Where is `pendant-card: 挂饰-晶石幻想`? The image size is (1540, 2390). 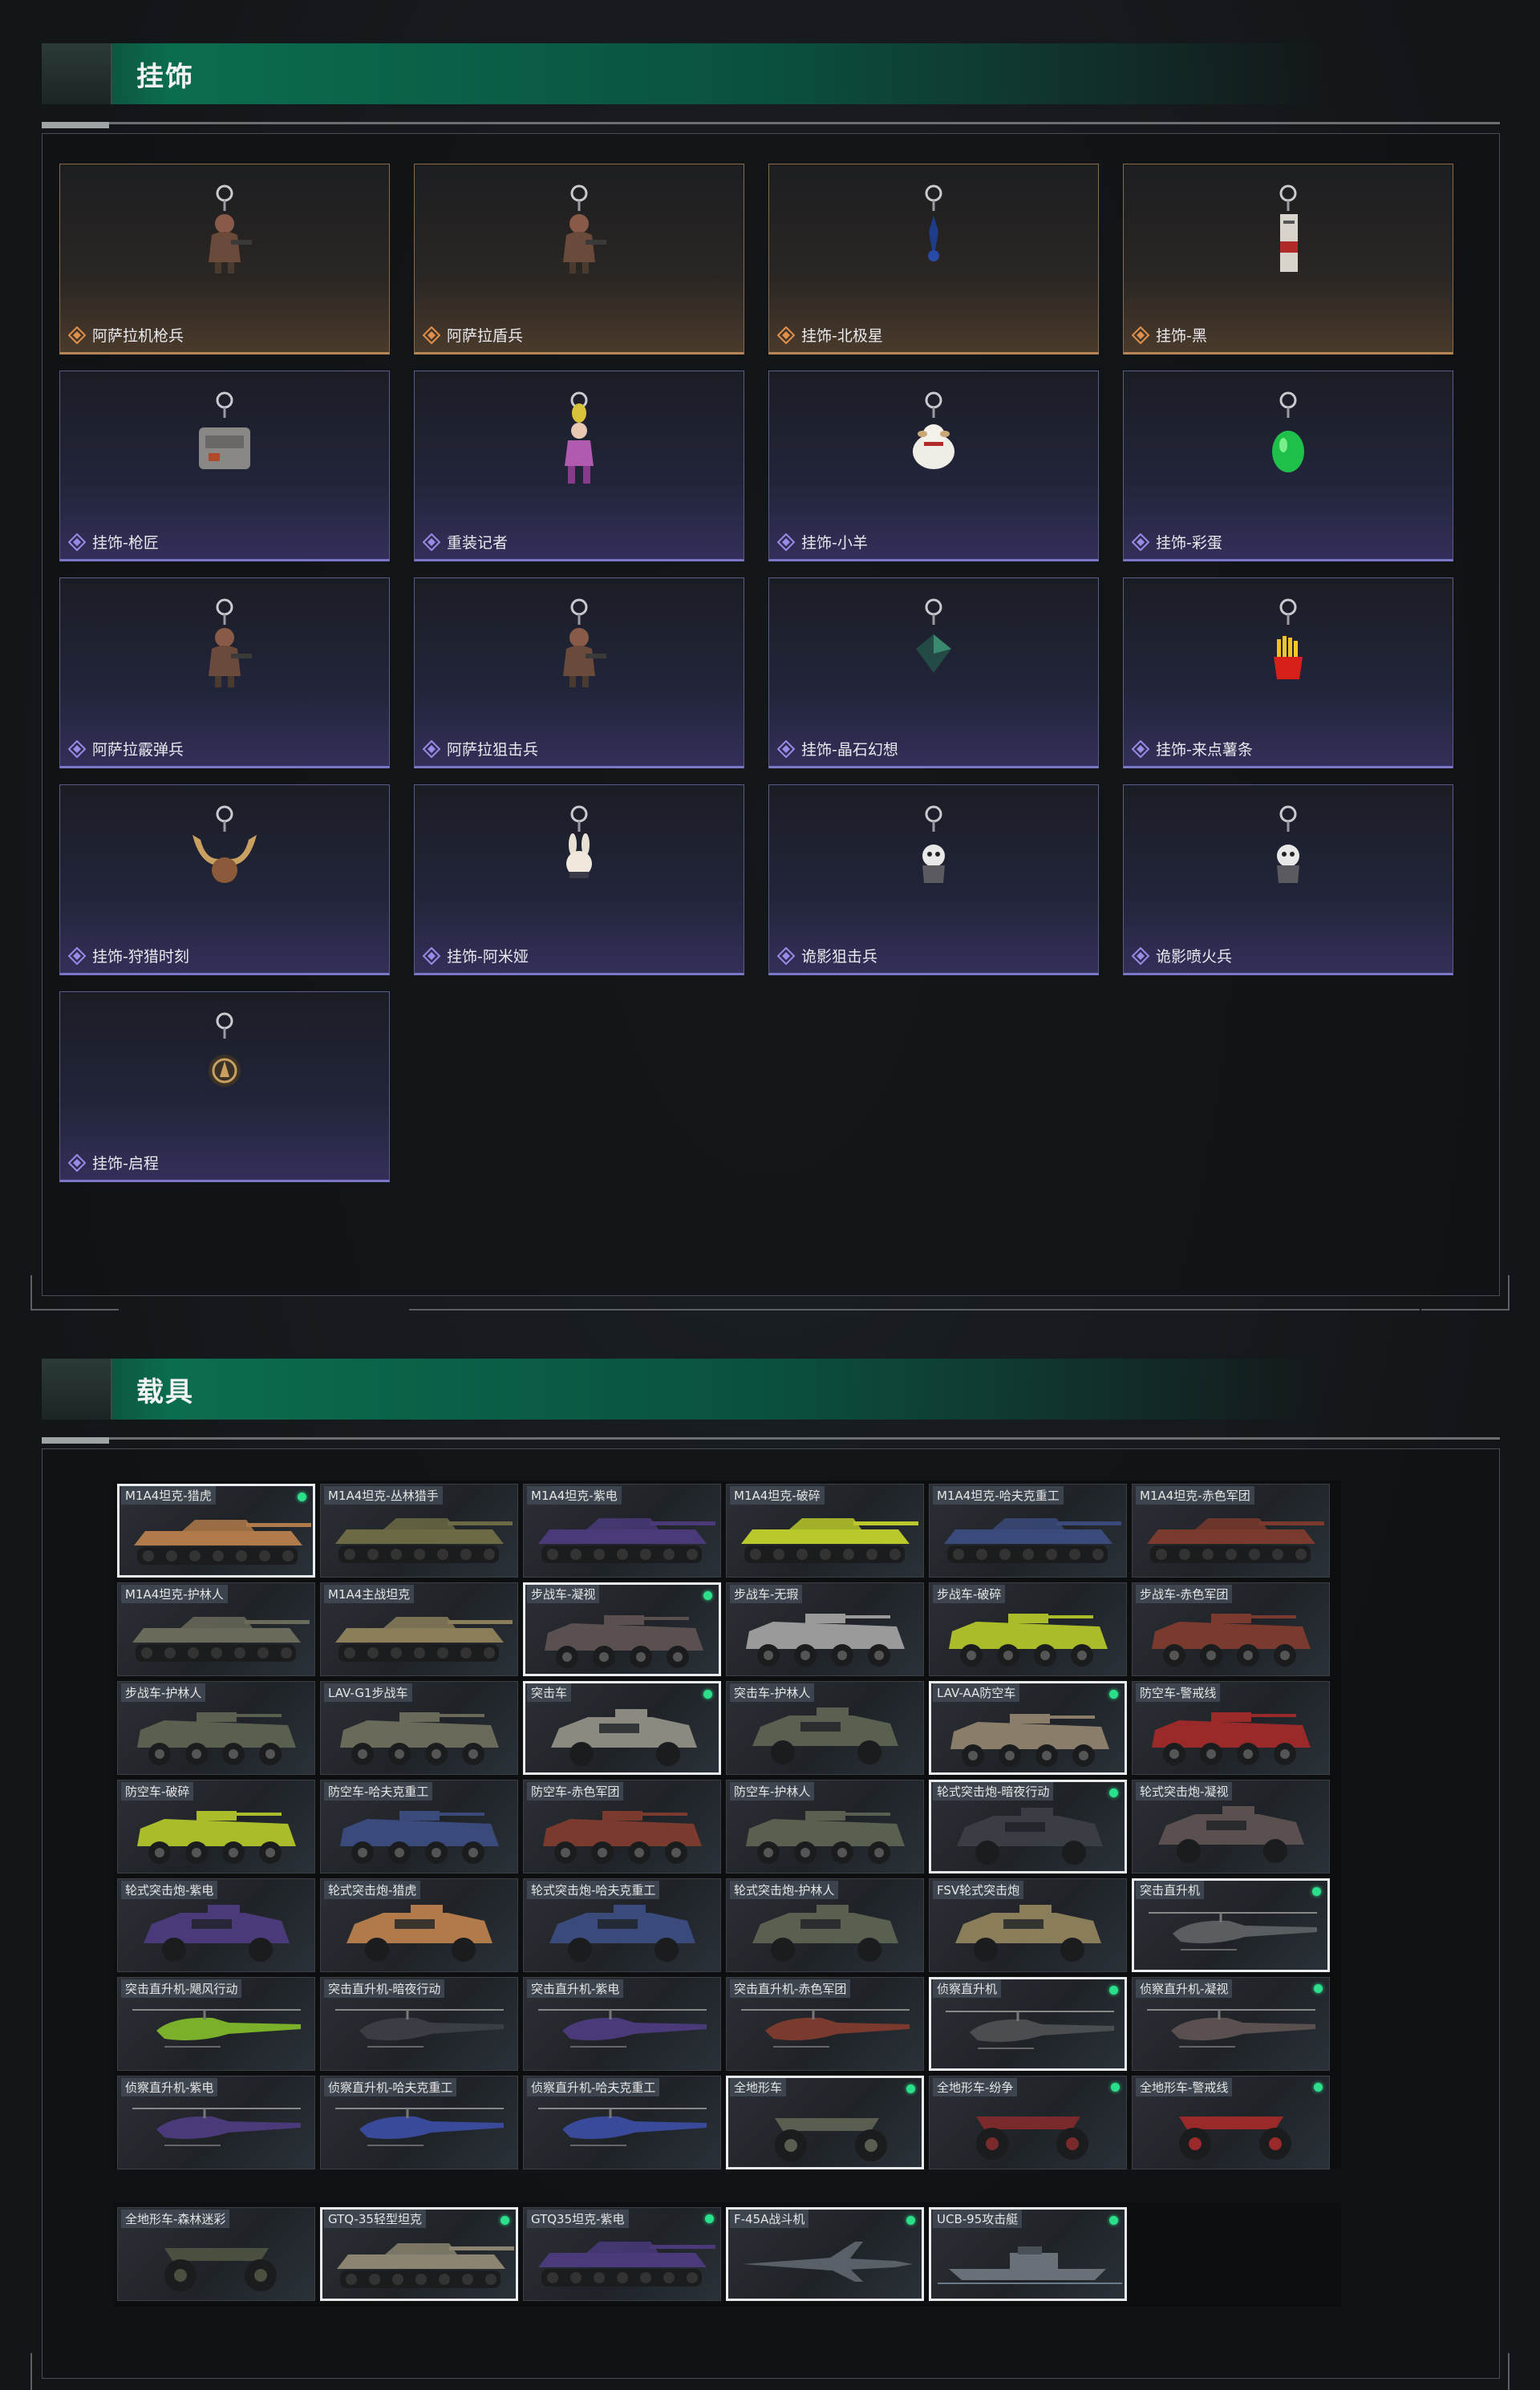 pendant-card: 挂饰-晶石幻想 is located at coordinates (934, 672).